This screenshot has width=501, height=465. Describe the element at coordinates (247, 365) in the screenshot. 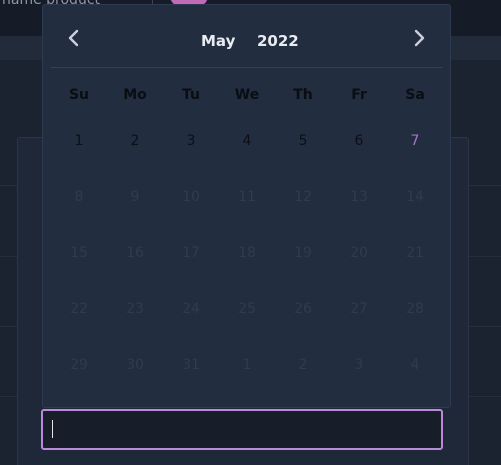

I see `calendar-day-next-month: 1` at that location.